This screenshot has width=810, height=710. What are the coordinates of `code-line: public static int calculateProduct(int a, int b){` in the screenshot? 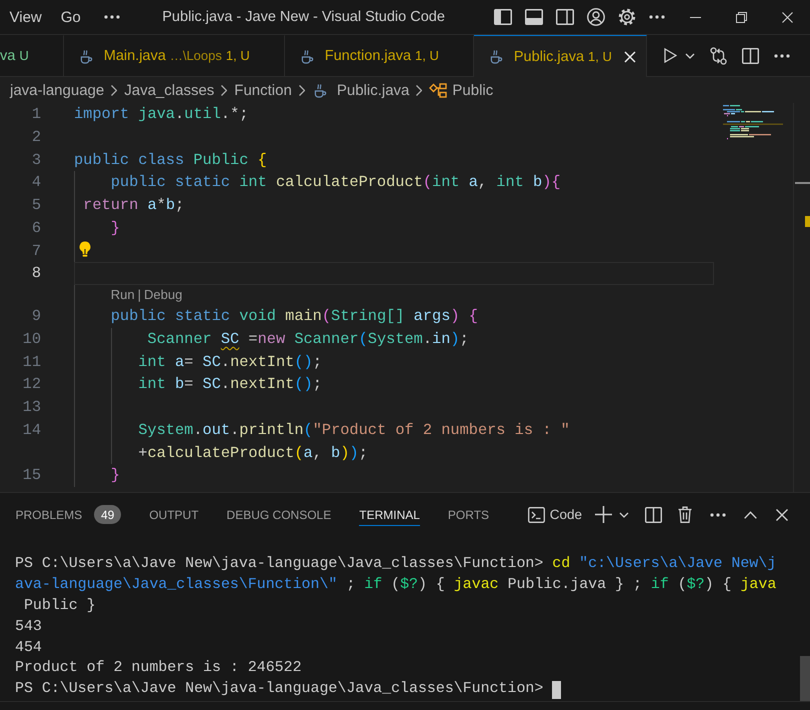 It's located at (336, 183).